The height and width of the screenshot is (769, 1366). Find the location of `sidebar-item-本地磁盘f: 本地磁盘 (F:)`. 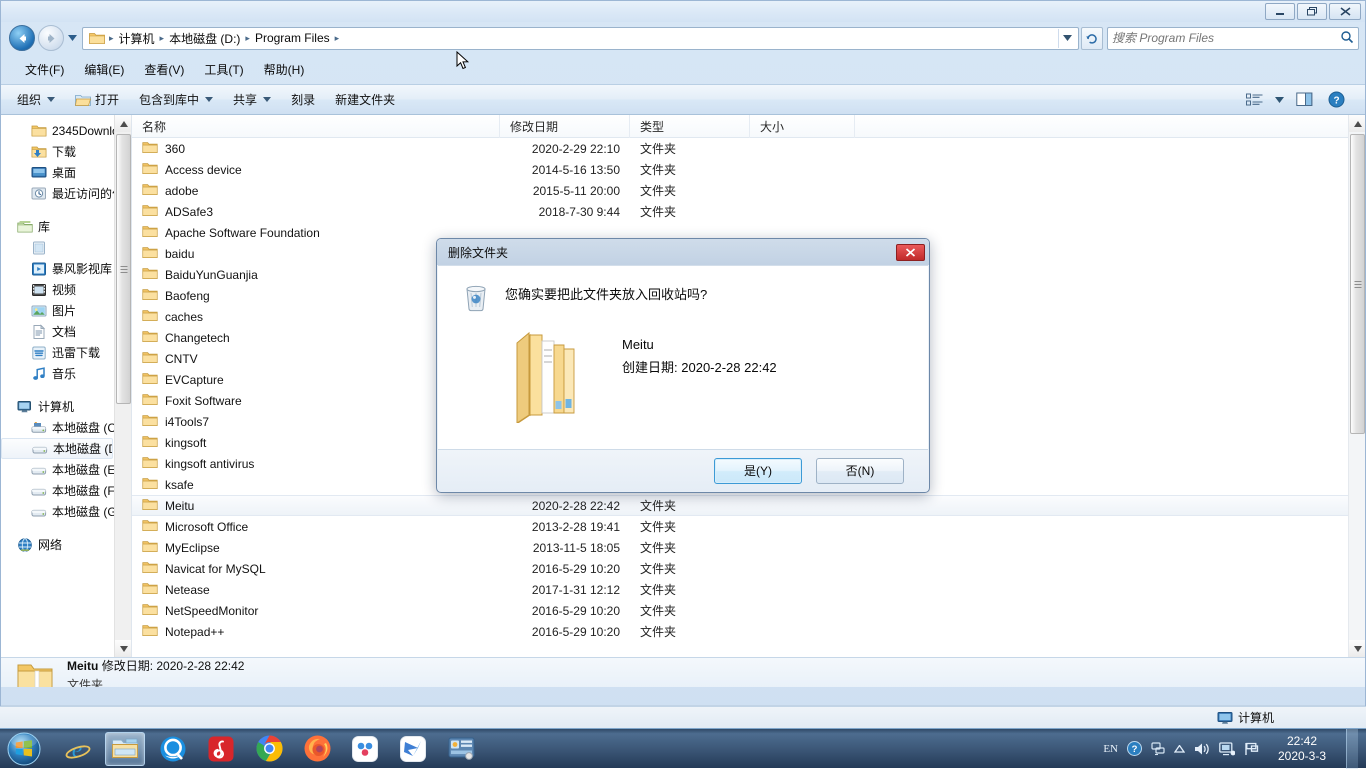

sidebar-item-本地磁盘f: 本地磁盘 (F:) is located at coordinates (66, 490).